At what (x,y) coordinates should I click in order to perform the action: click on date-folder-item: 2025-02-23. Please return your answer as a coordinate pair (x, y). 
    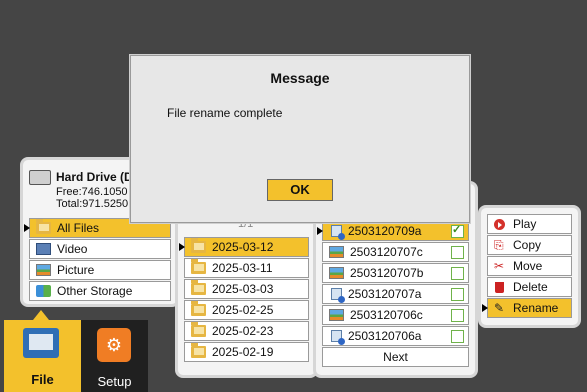
    Looking at the image, I should click on (246, 331).